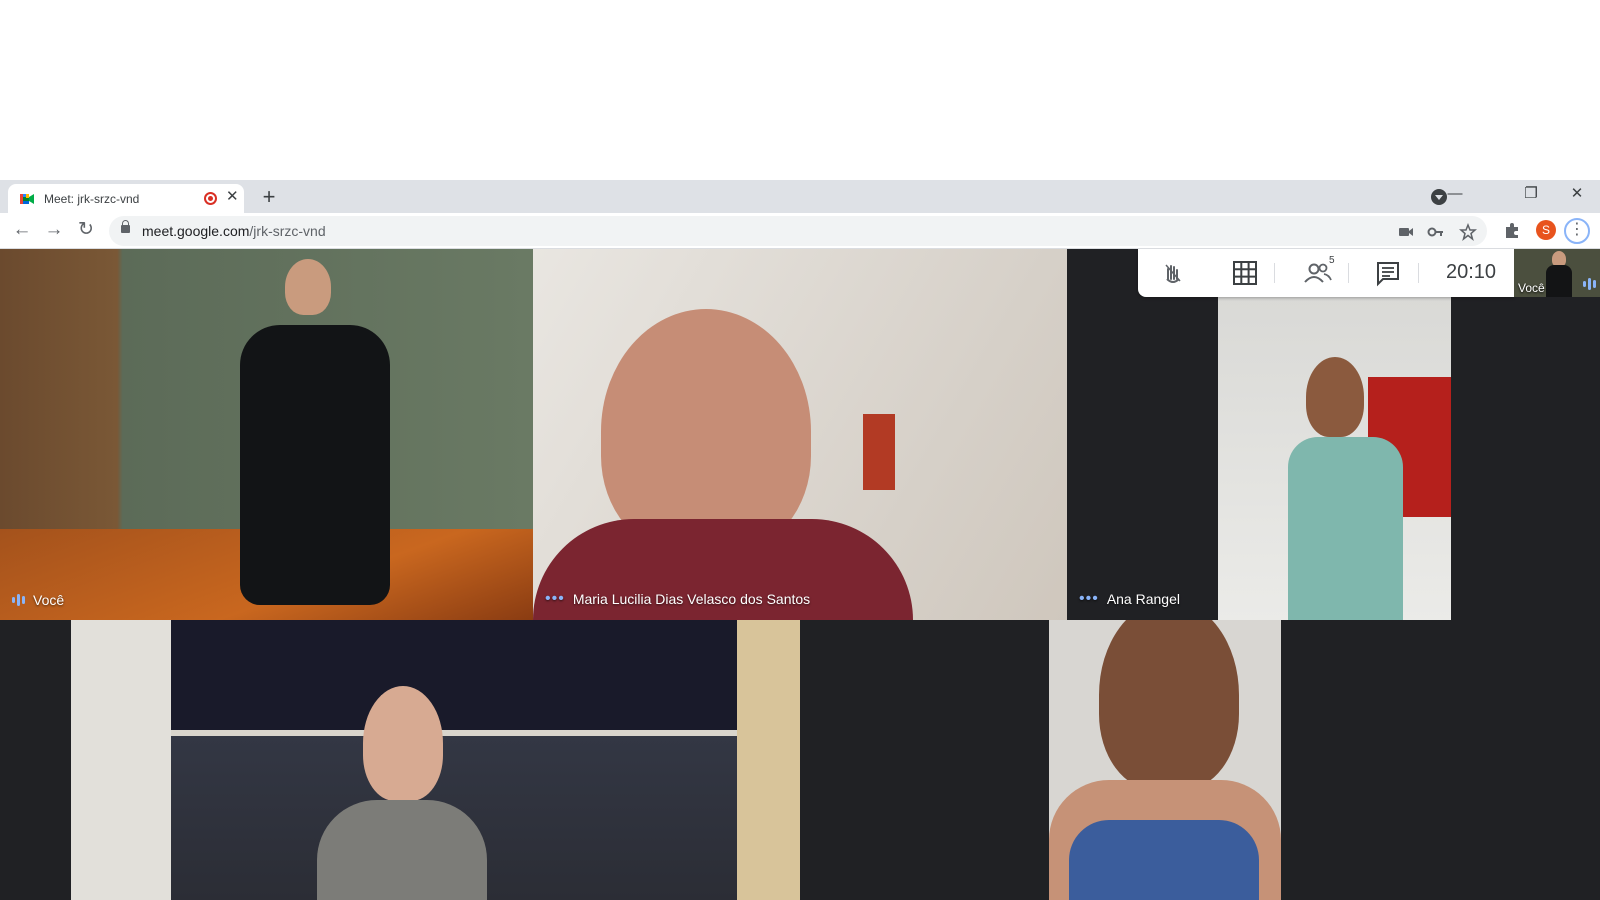 Image resolution: width=1600 pixels, height=900 pixels. I want to click on reload-button: ↻, so click(86, 231).